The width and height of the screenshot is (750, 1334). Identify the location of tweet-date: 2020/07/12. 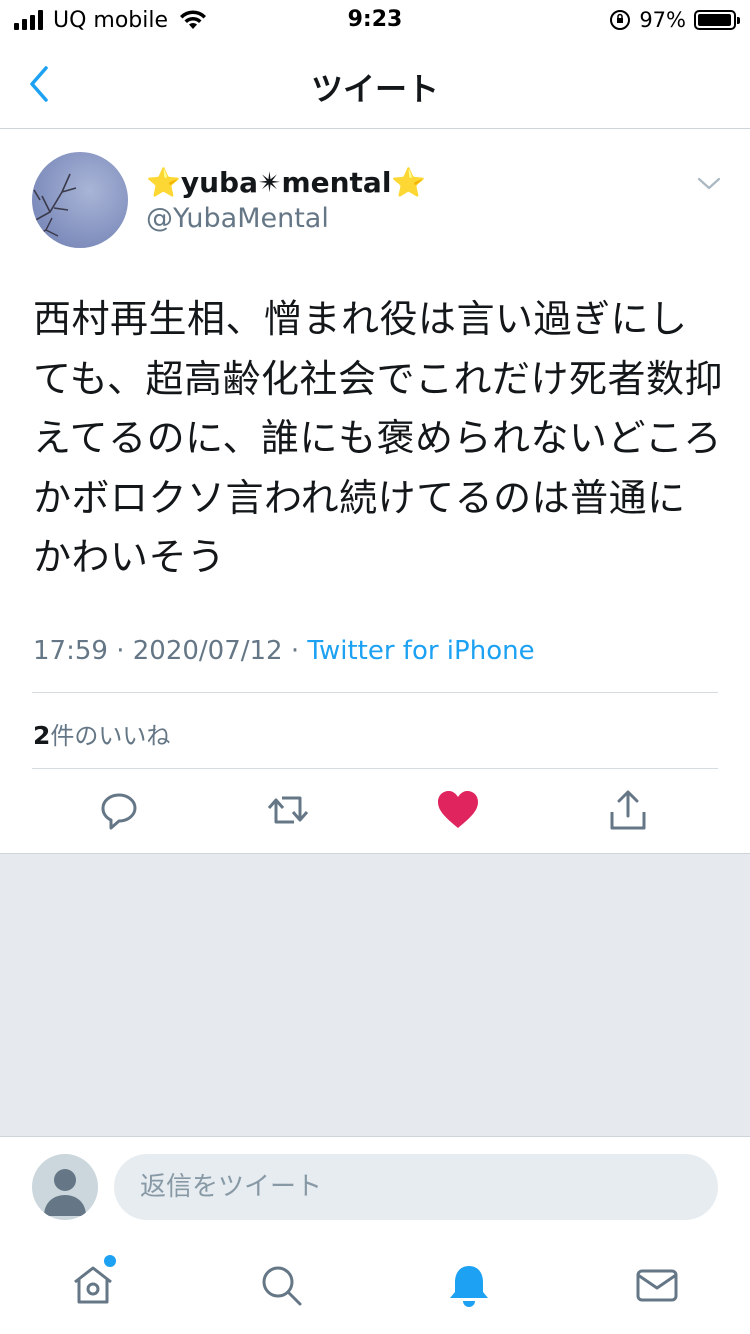
(207, 651).